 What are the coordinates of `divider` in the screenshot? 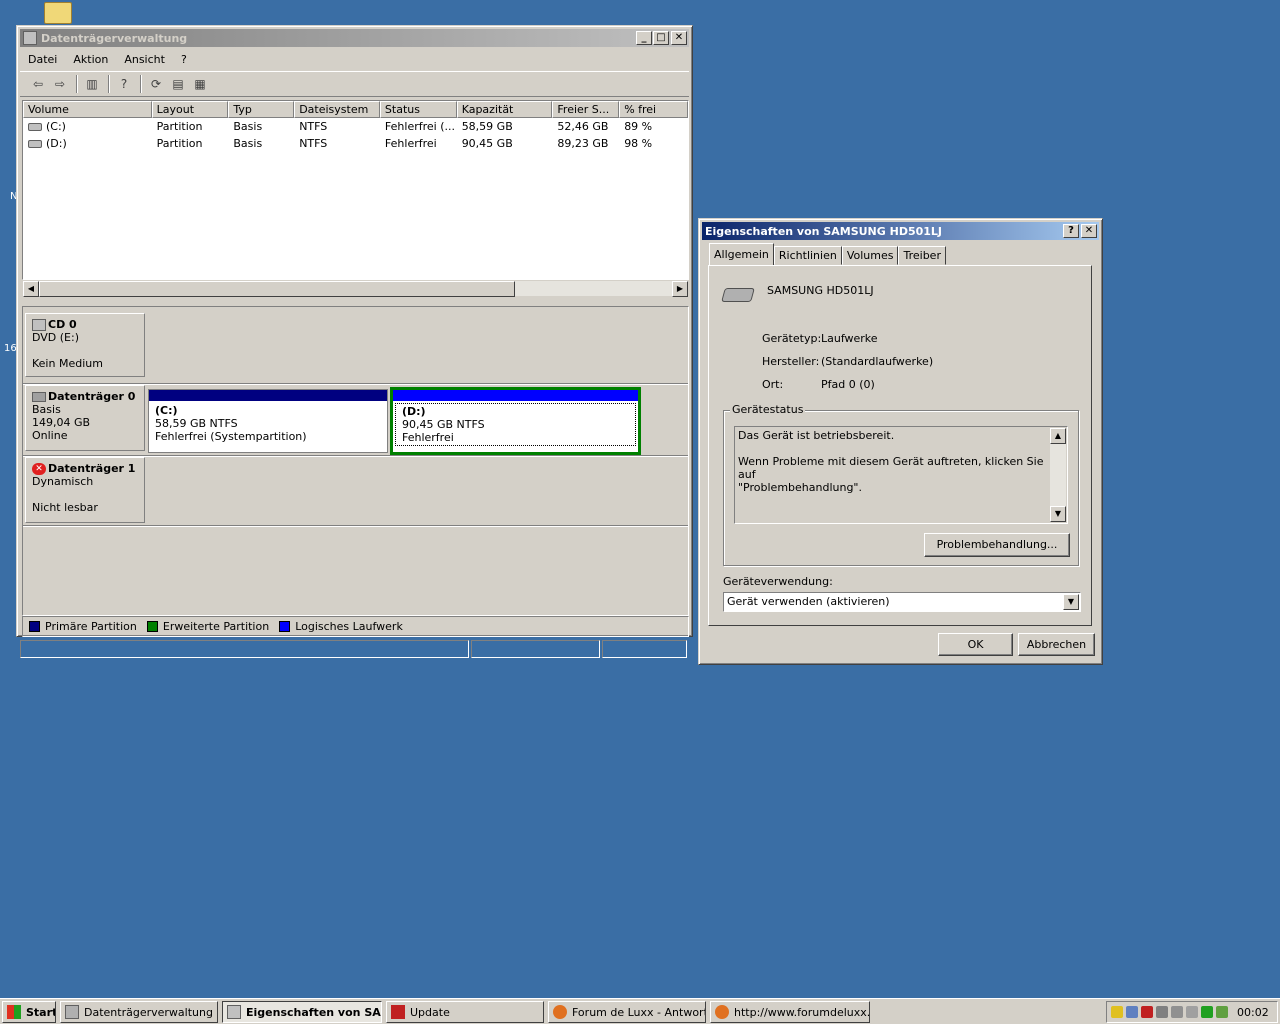 It's located at (355, 526).